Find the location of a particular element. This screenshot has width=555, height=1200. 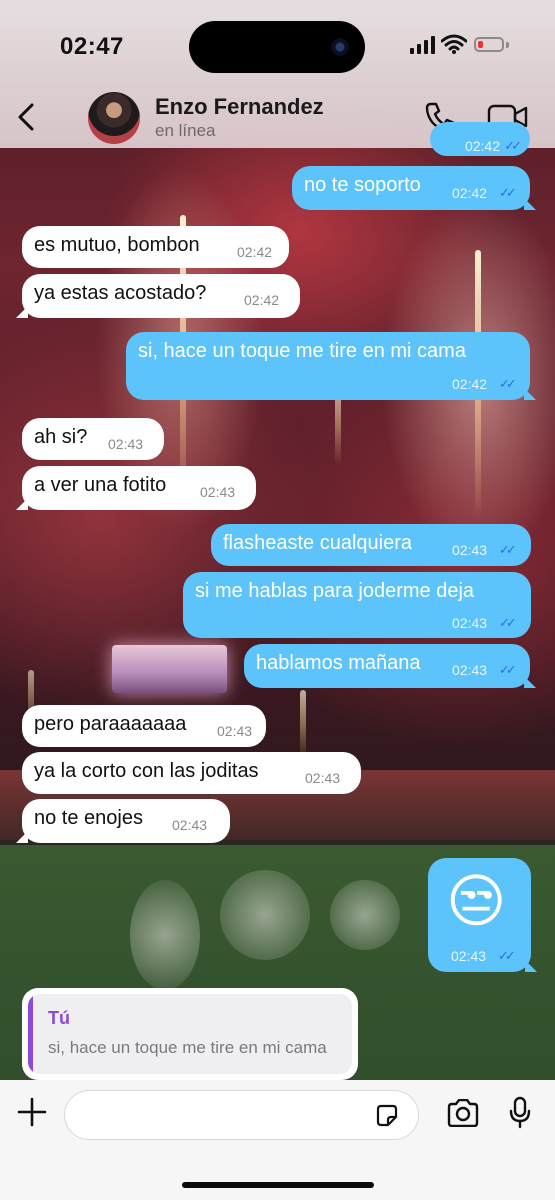

chevron-left-icon is located at coordinates (26, 117).